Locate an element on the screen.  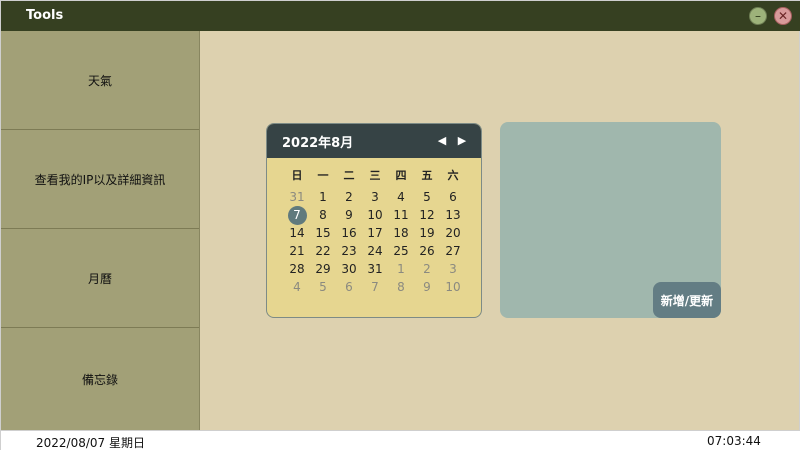
close-button: ✕ is located at coordinates (783, 16).